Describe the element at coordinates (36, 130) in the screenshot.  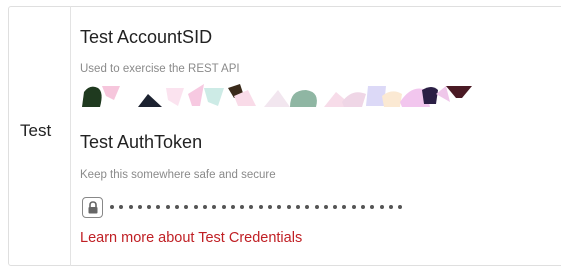
I see `row-label: Test` at that location.